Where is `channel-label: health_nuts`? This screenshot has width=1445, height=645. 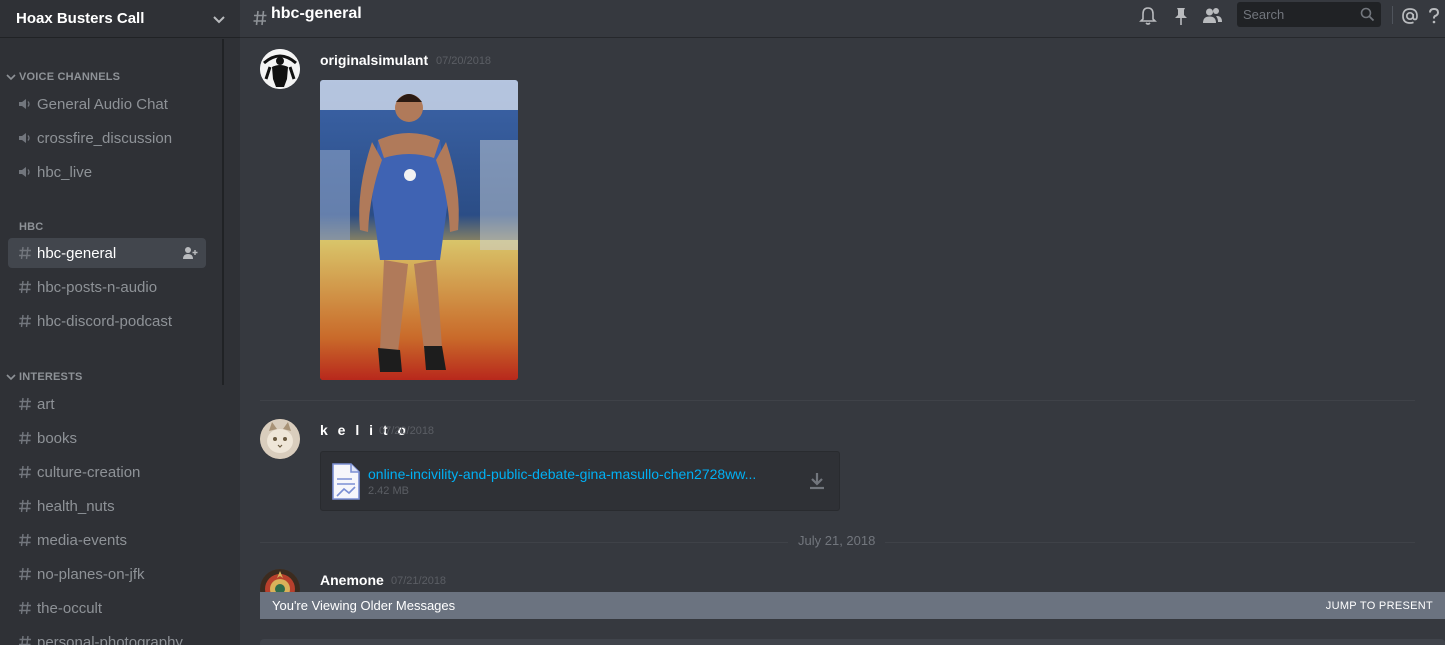
channel-label: health_nuts is located at coordinates (76, 506).